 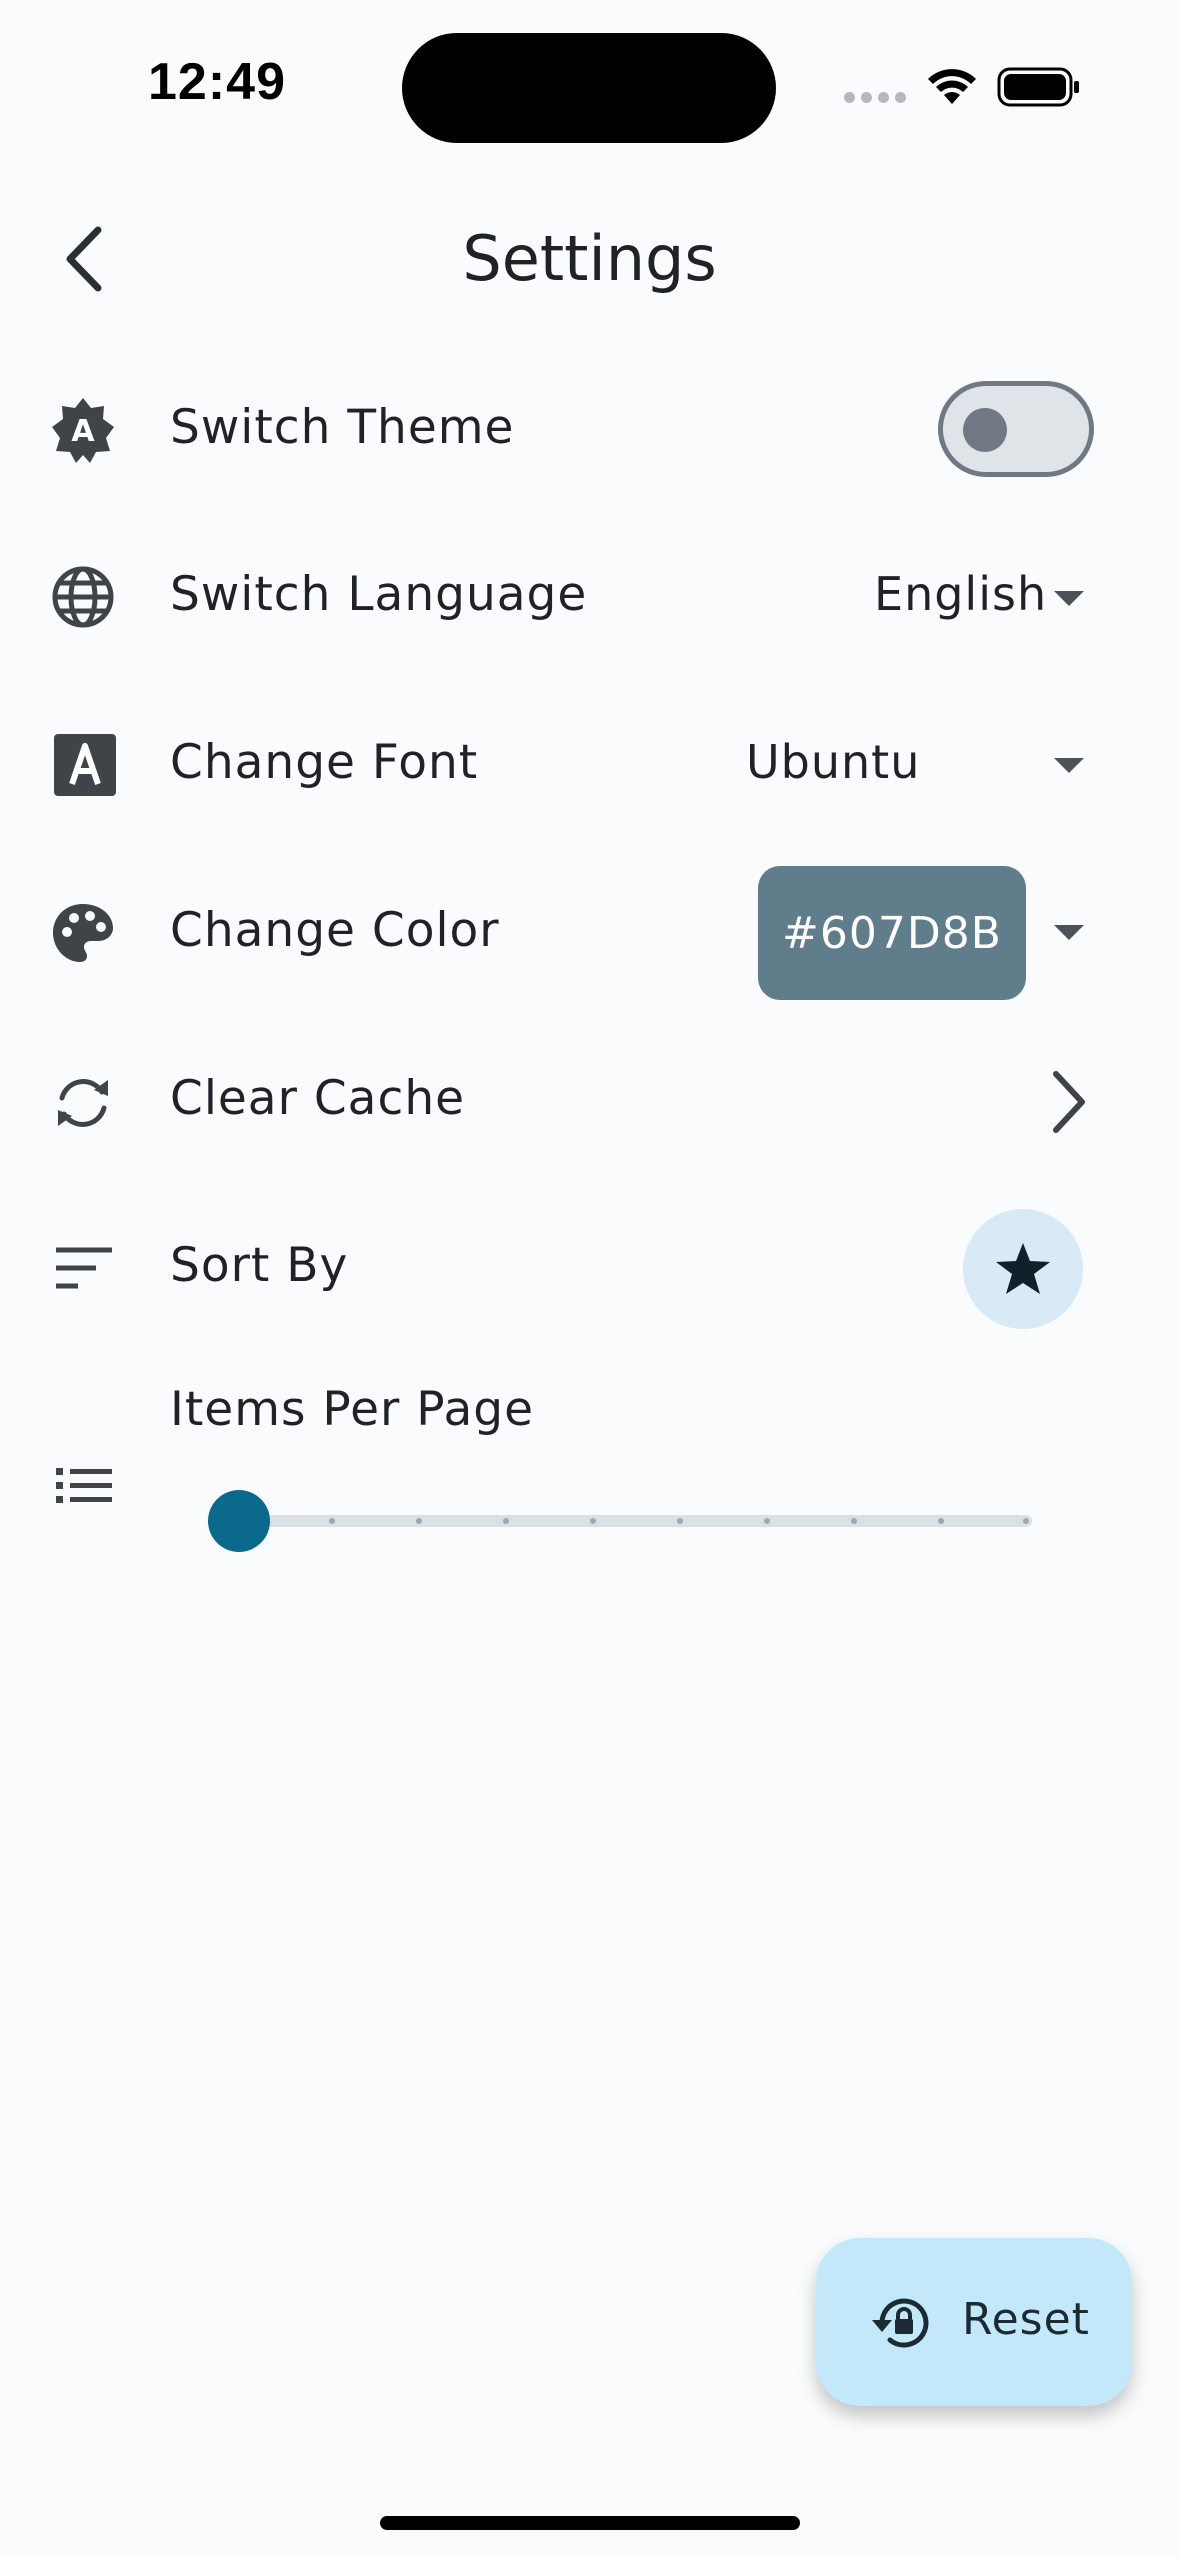 I want to click on home-indicator, so click(x=590, y=2523).